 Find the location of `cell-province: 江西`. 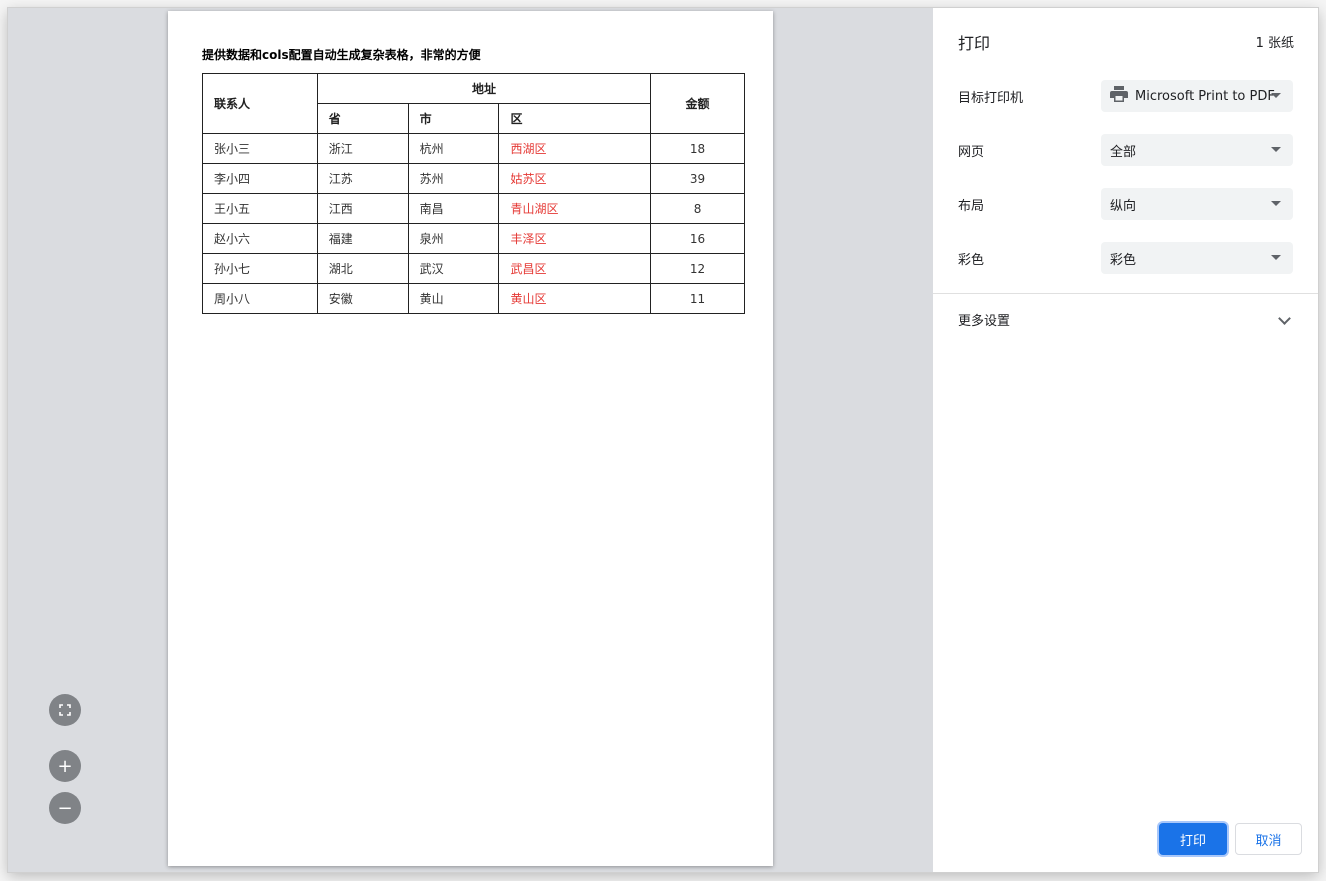

cell-province: 江西 is located at coordinates (362, 208).